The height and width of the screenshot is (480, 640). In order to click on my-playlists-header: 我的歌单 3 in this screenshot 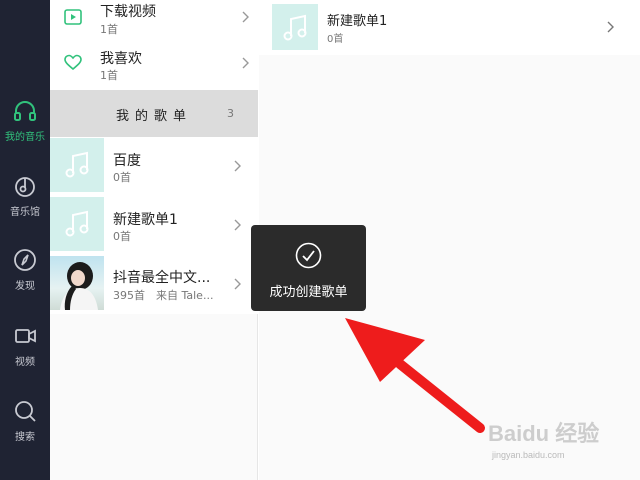, I will do `click(154, 113)`.